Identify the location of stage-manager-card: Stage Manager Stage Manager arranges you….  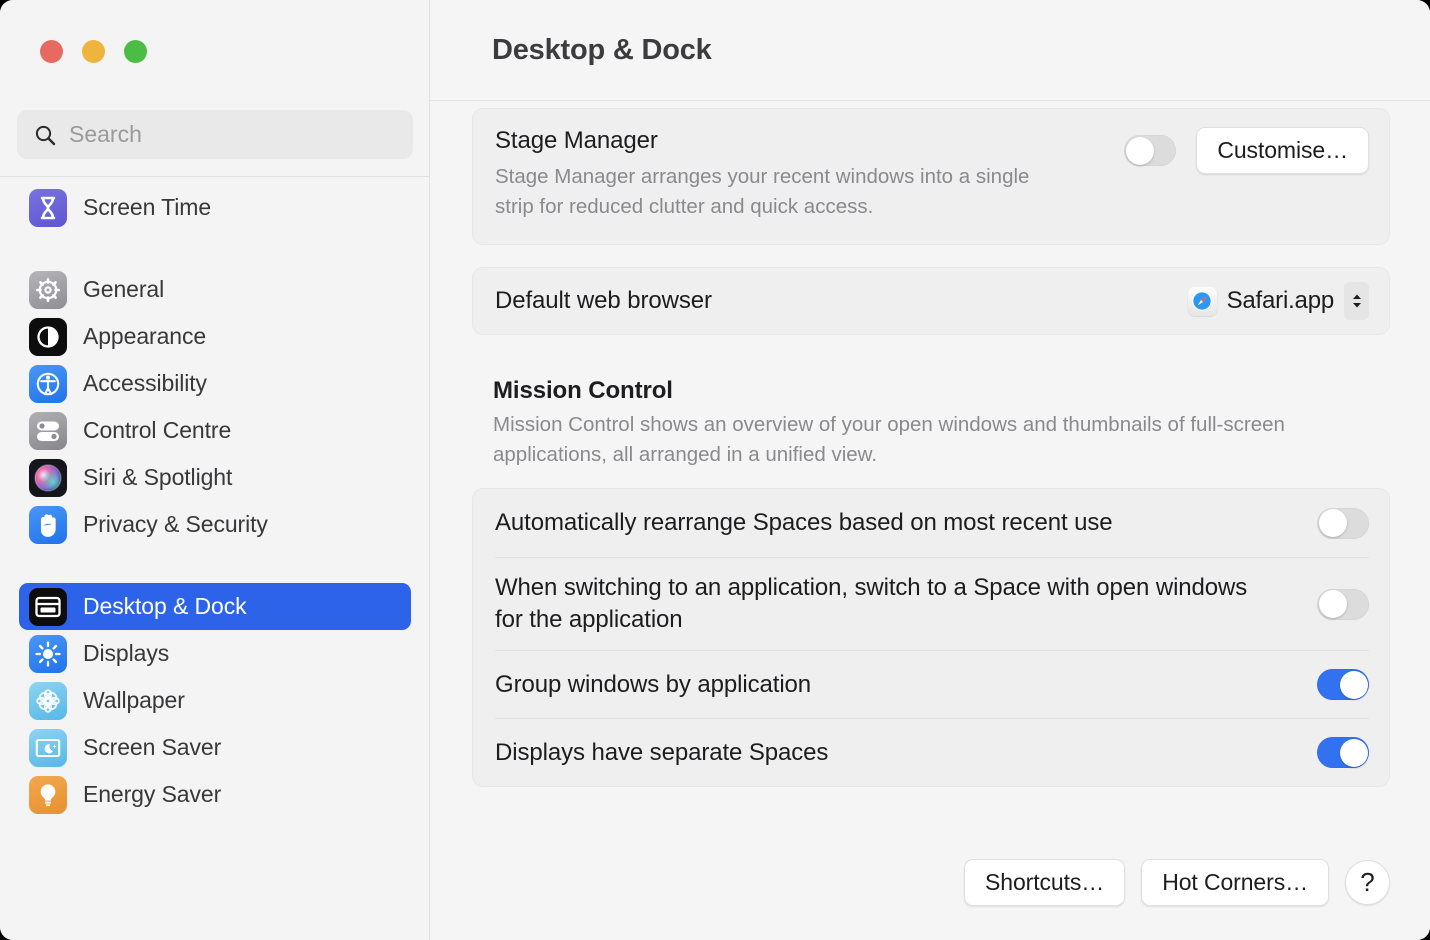
(931, 176).